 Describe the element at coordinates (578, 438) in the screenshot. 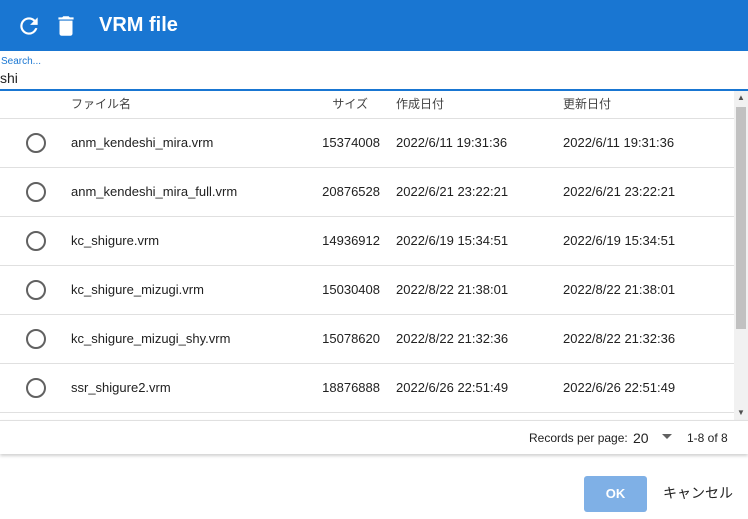

I see `records-per-page-label: Records per page:` at that location.